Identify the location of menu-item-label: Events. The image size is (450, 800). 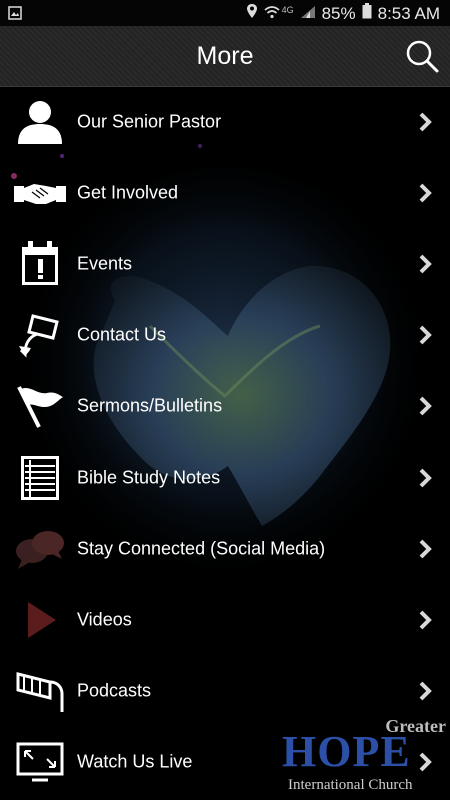
(105, 263).